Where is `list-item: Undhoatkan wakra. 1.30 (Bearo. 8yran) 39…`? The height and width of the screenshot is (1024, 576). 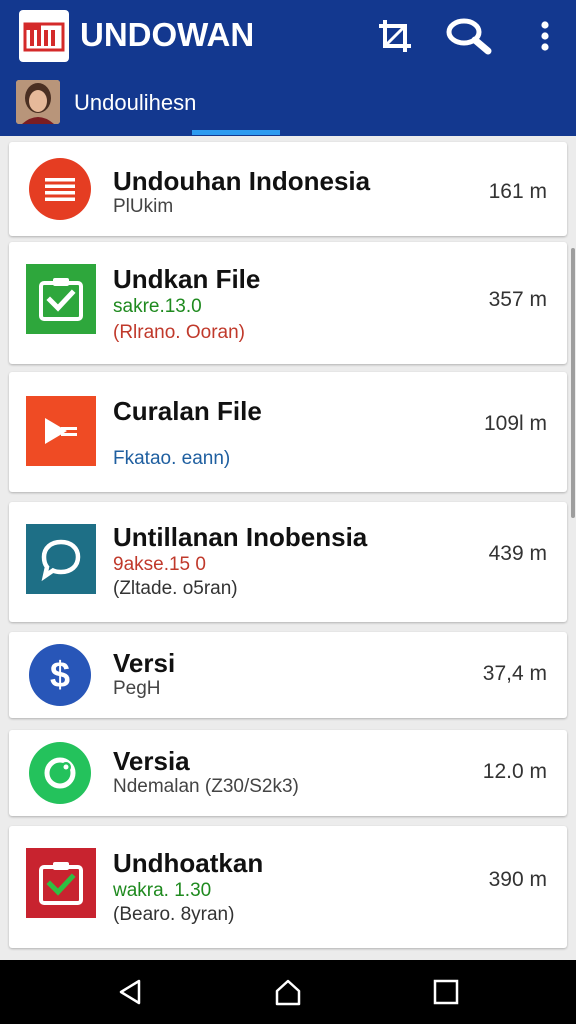 list-item: Undhoatkan wakra. 1.30 (Bearo. 8yran) 39… is located at coordinates (288, 887).